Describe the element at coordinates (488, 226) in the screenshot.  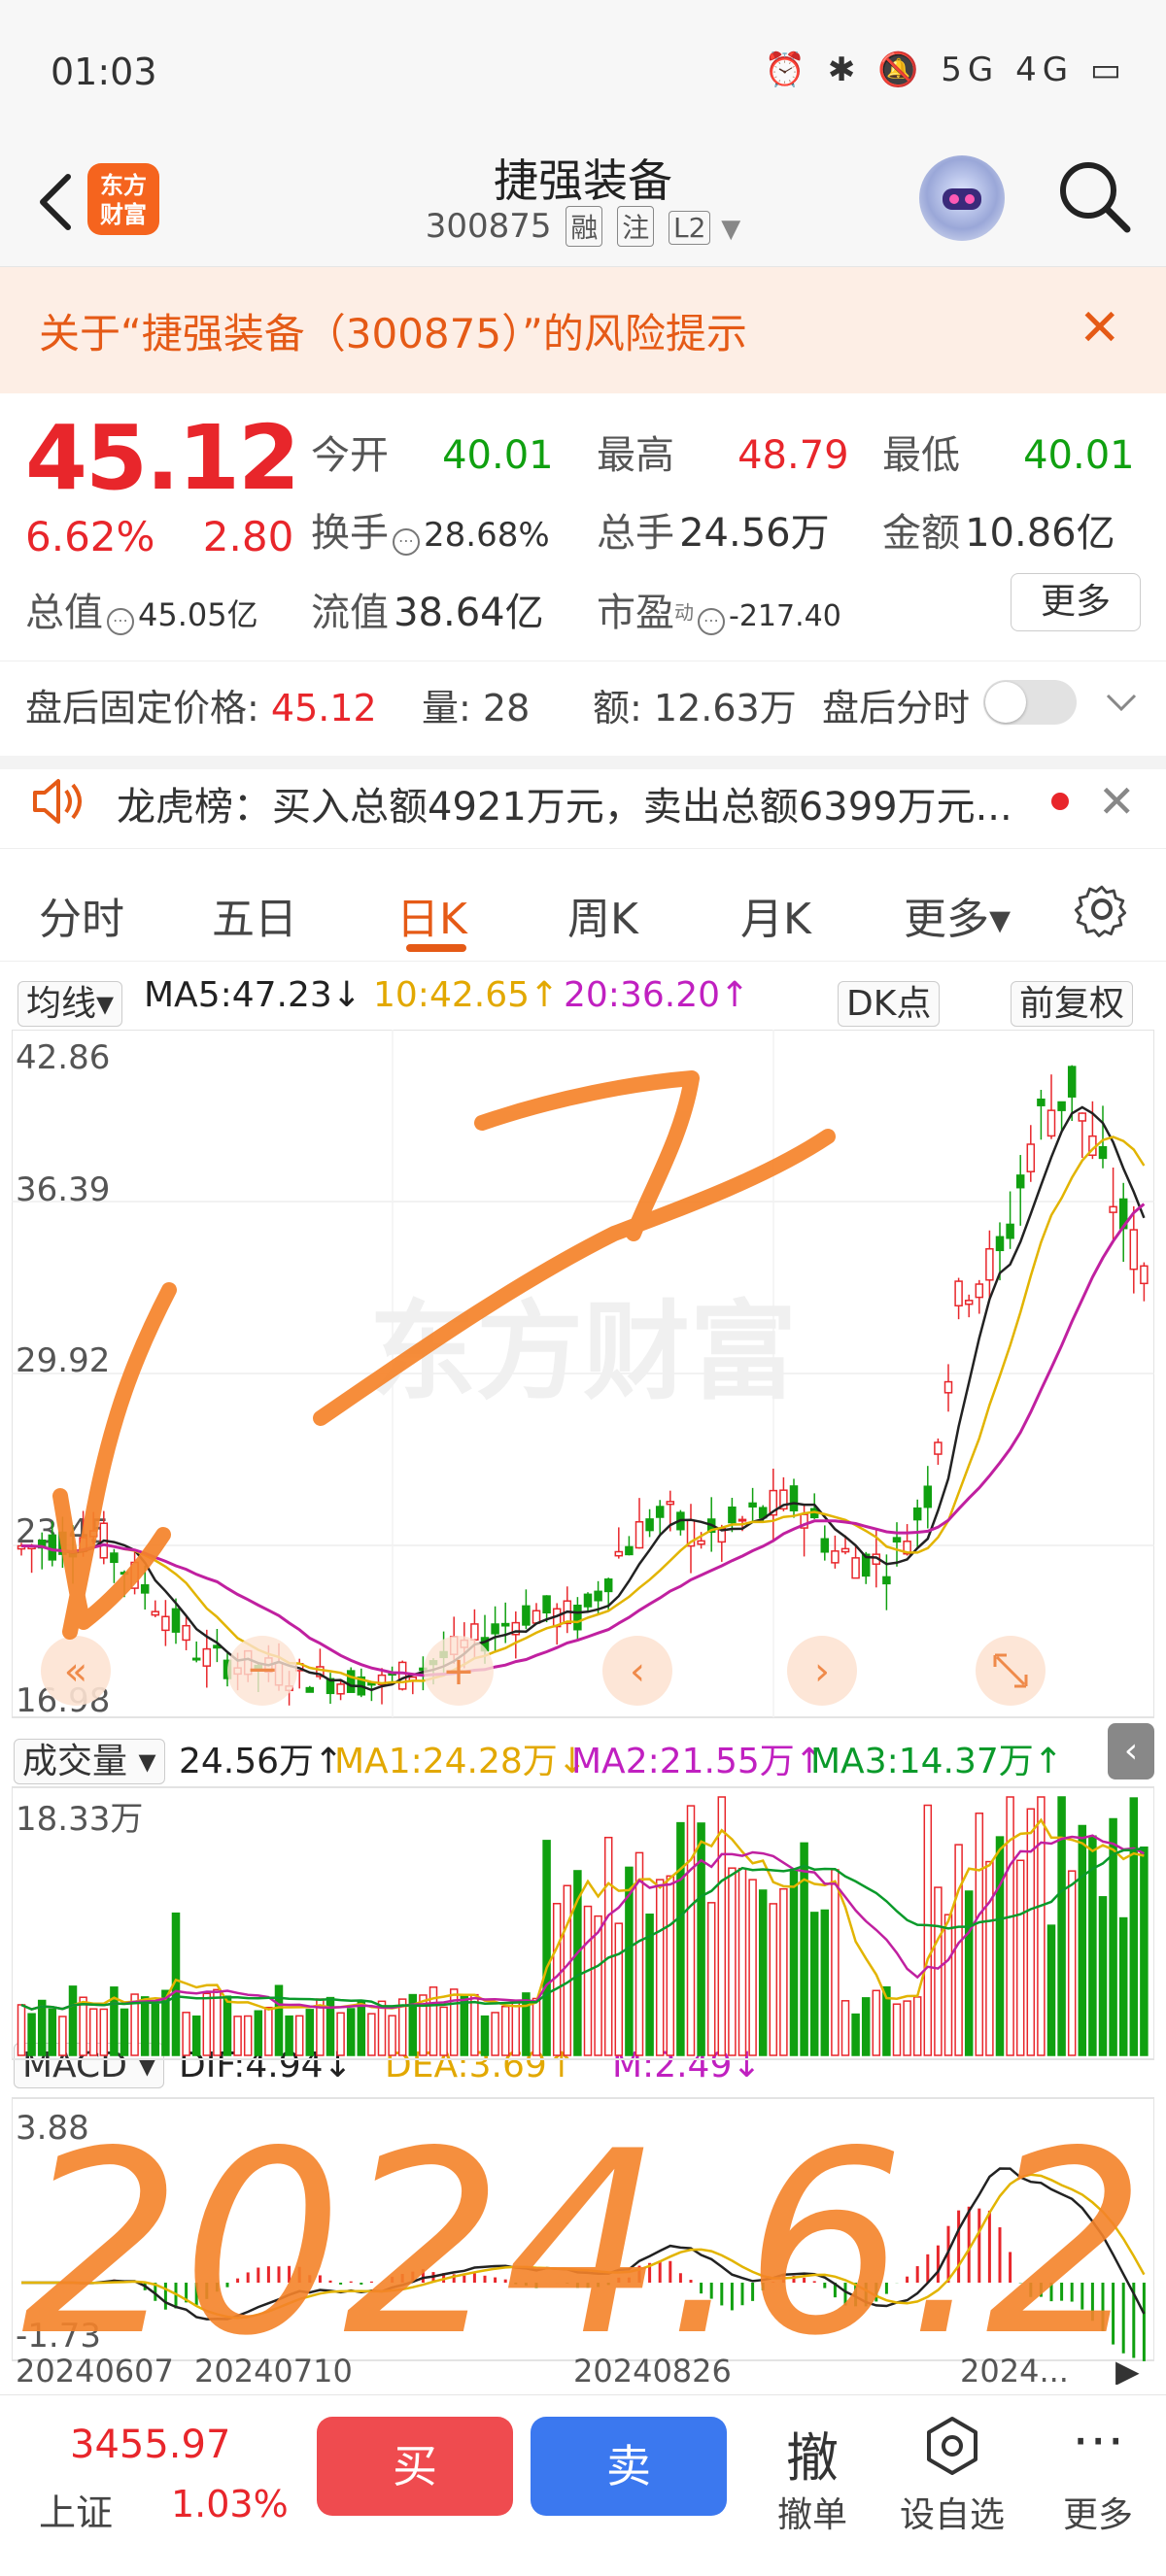
I see `stock-code: 300875` at that location.